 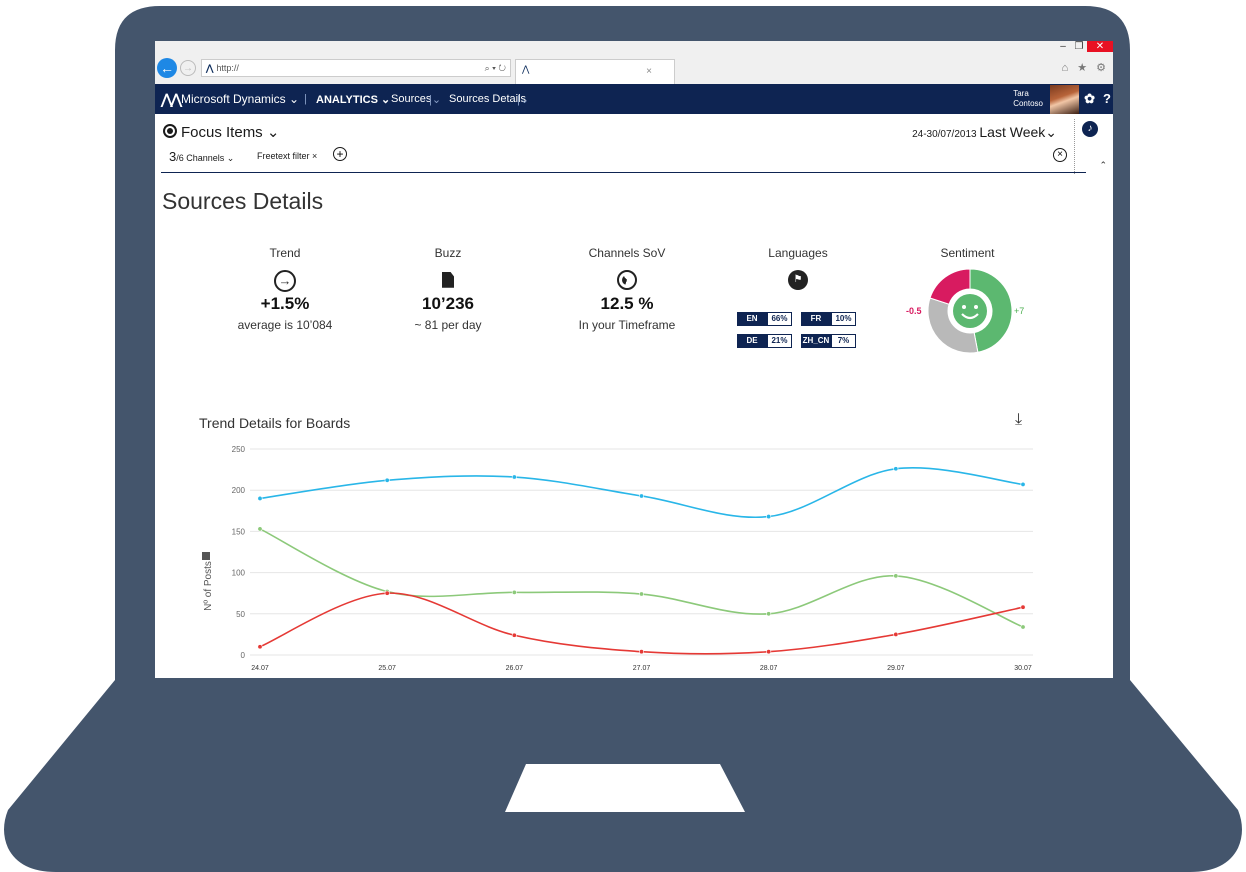 What do you see at coordinates (627, 325) in the screenshot?
I see `kpi-subtext: In your Timeframe` at bounding box center [627, 325].